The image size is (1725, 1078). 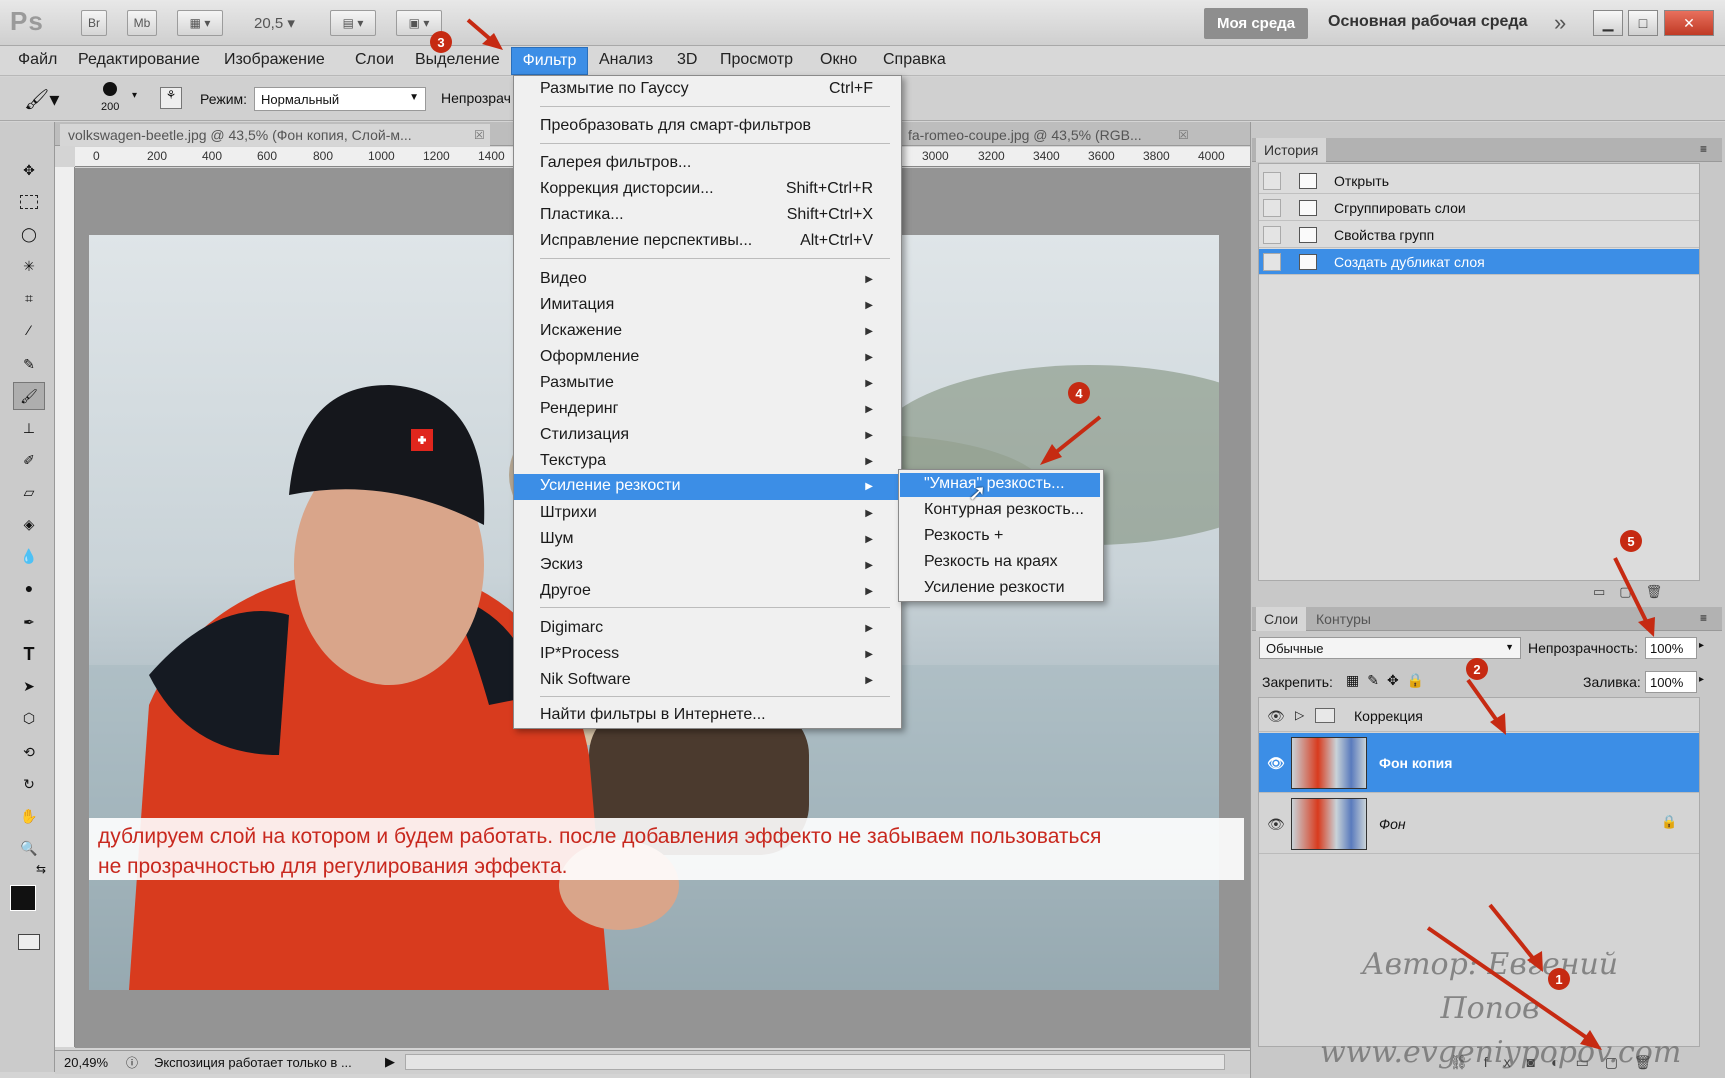 I want to click on arrow-to-duplicate, so click(x=1513, y=933).